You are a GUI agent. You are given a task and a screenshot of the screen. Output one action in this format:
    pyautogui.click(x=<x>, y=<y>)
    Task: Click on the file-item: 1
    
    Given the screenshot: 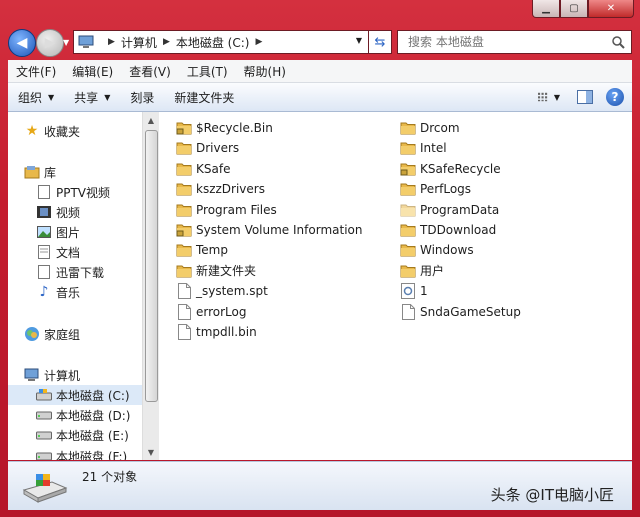 What is the action you would take?
    pyautogui.click(x=414, y=291)
    